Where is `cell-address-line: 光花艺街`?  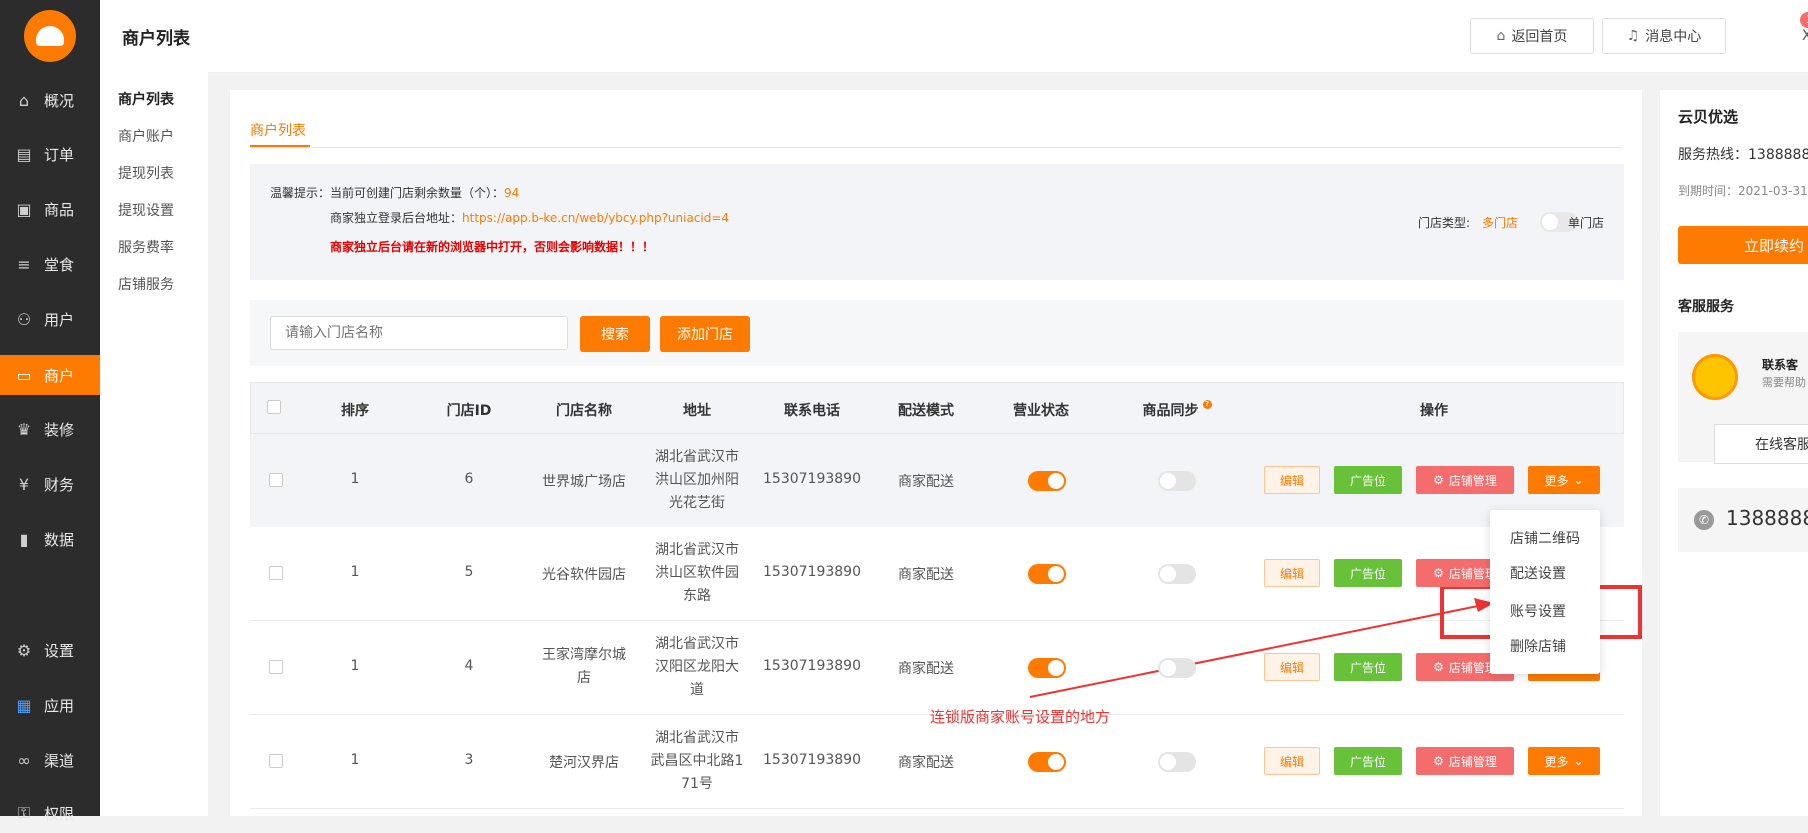
cell-address-line: 光花艺街 is located at coordinates (697, 502).